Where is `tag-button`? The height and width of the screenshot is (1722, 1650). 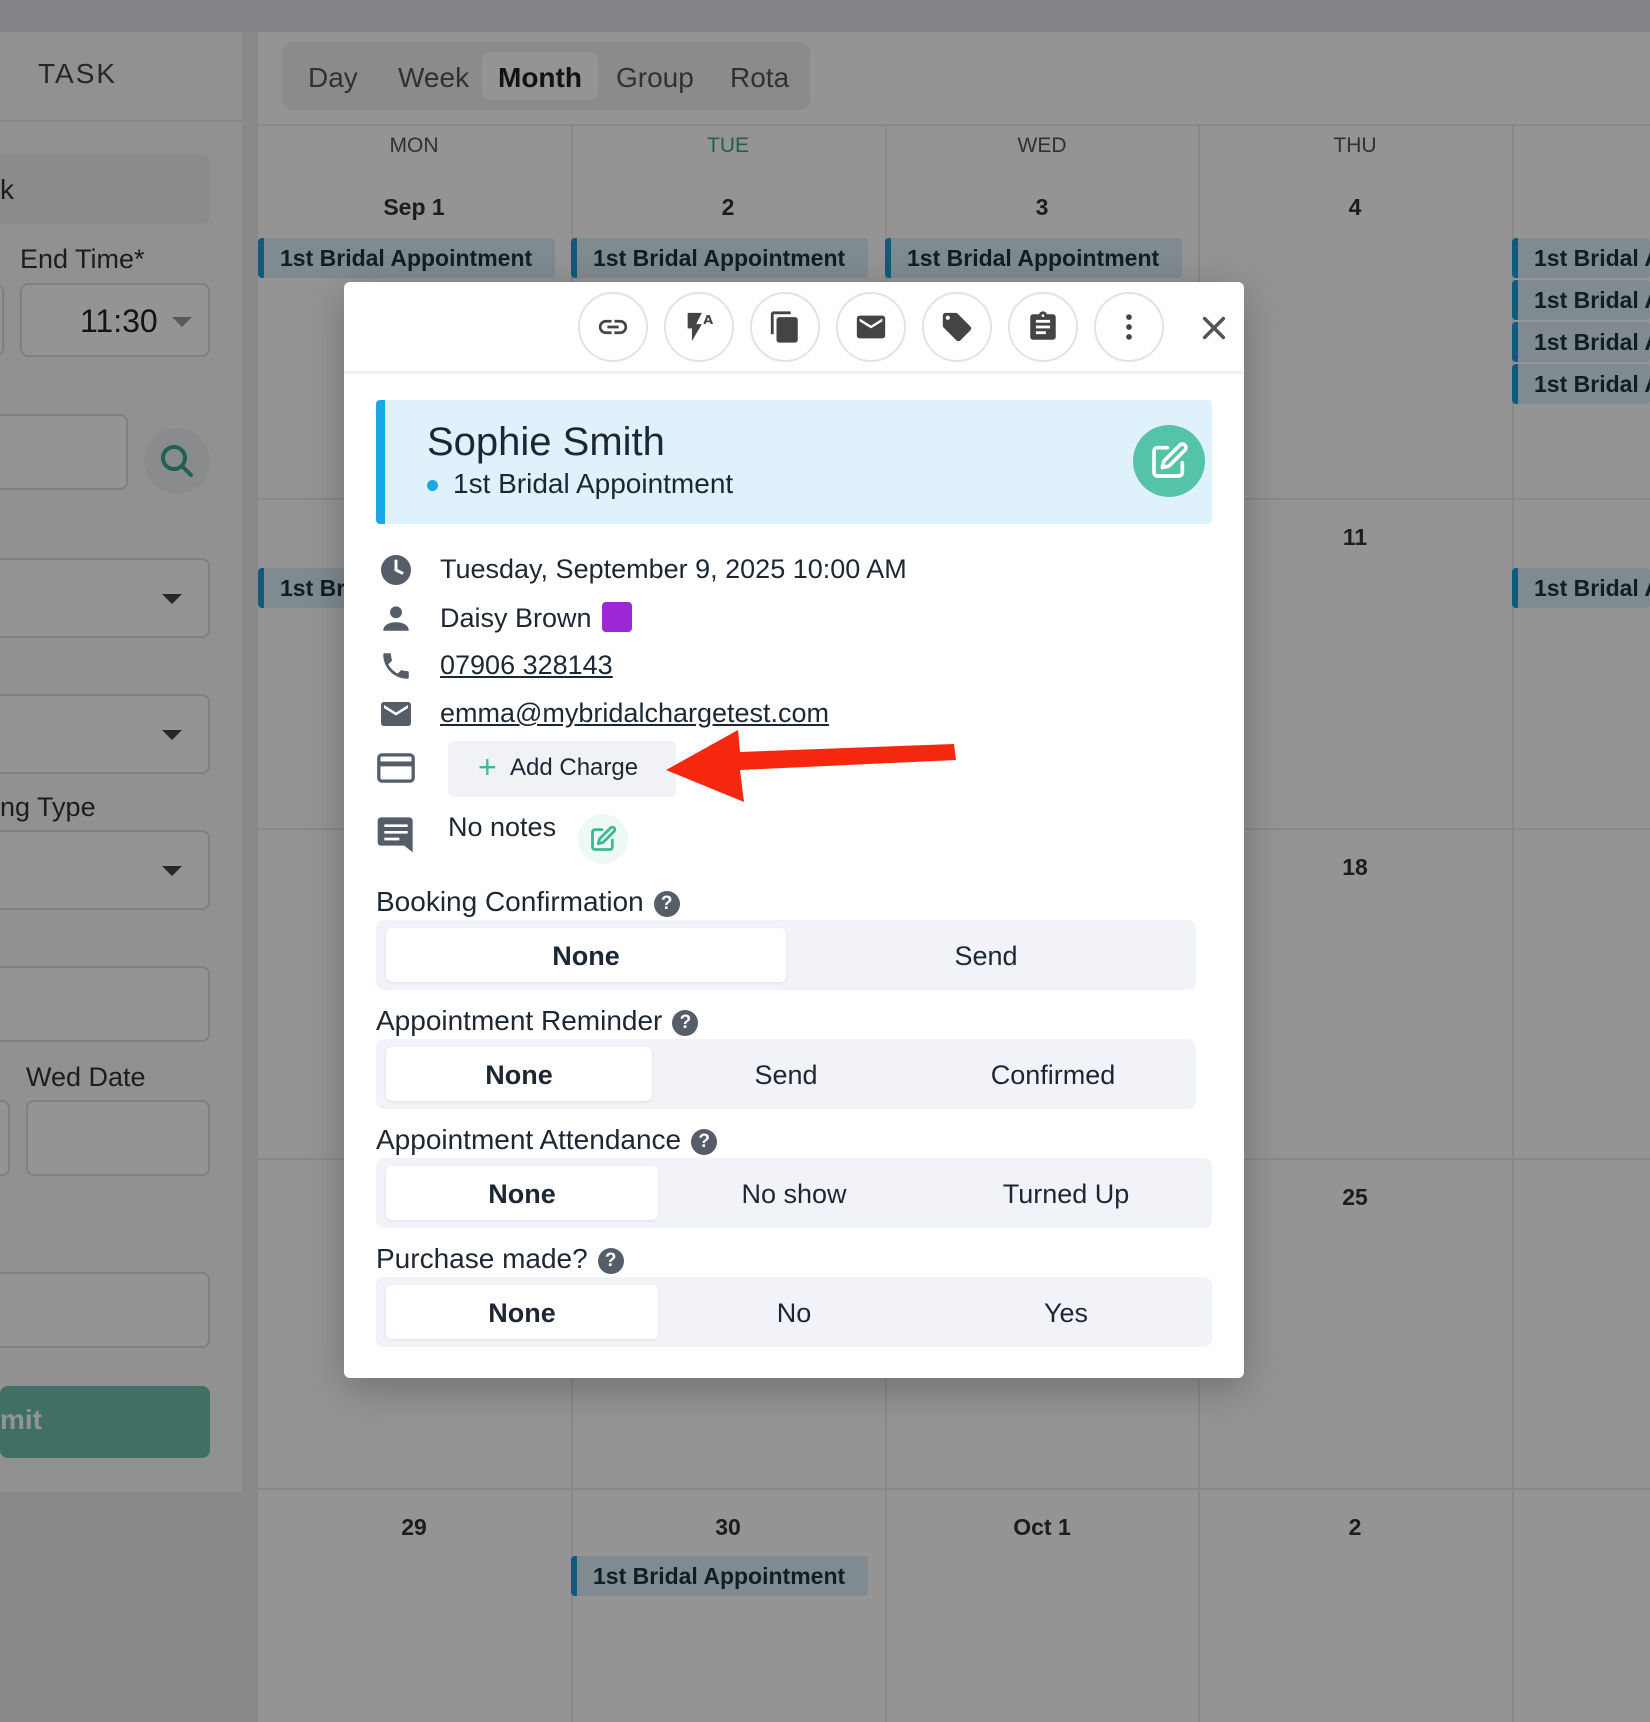
tag-button is located at coordinates (957, 327).